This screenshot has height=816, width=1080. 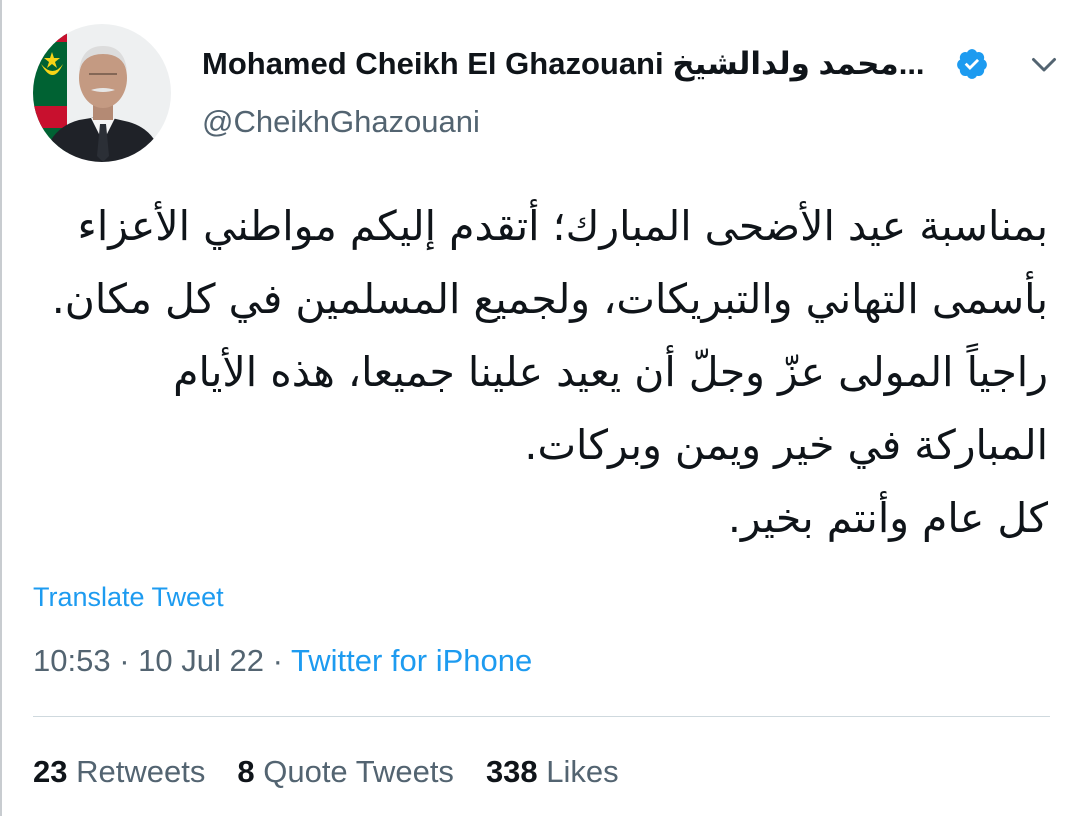 I want to click on tweet-text-line: كل عام وأنتم بخير., so click(x=887, y=518).